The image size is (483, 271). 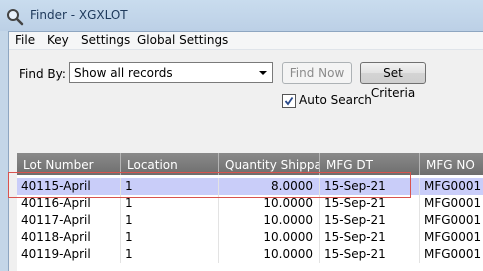 I want to click on menu-key: Key, so click(x=58, y=40).